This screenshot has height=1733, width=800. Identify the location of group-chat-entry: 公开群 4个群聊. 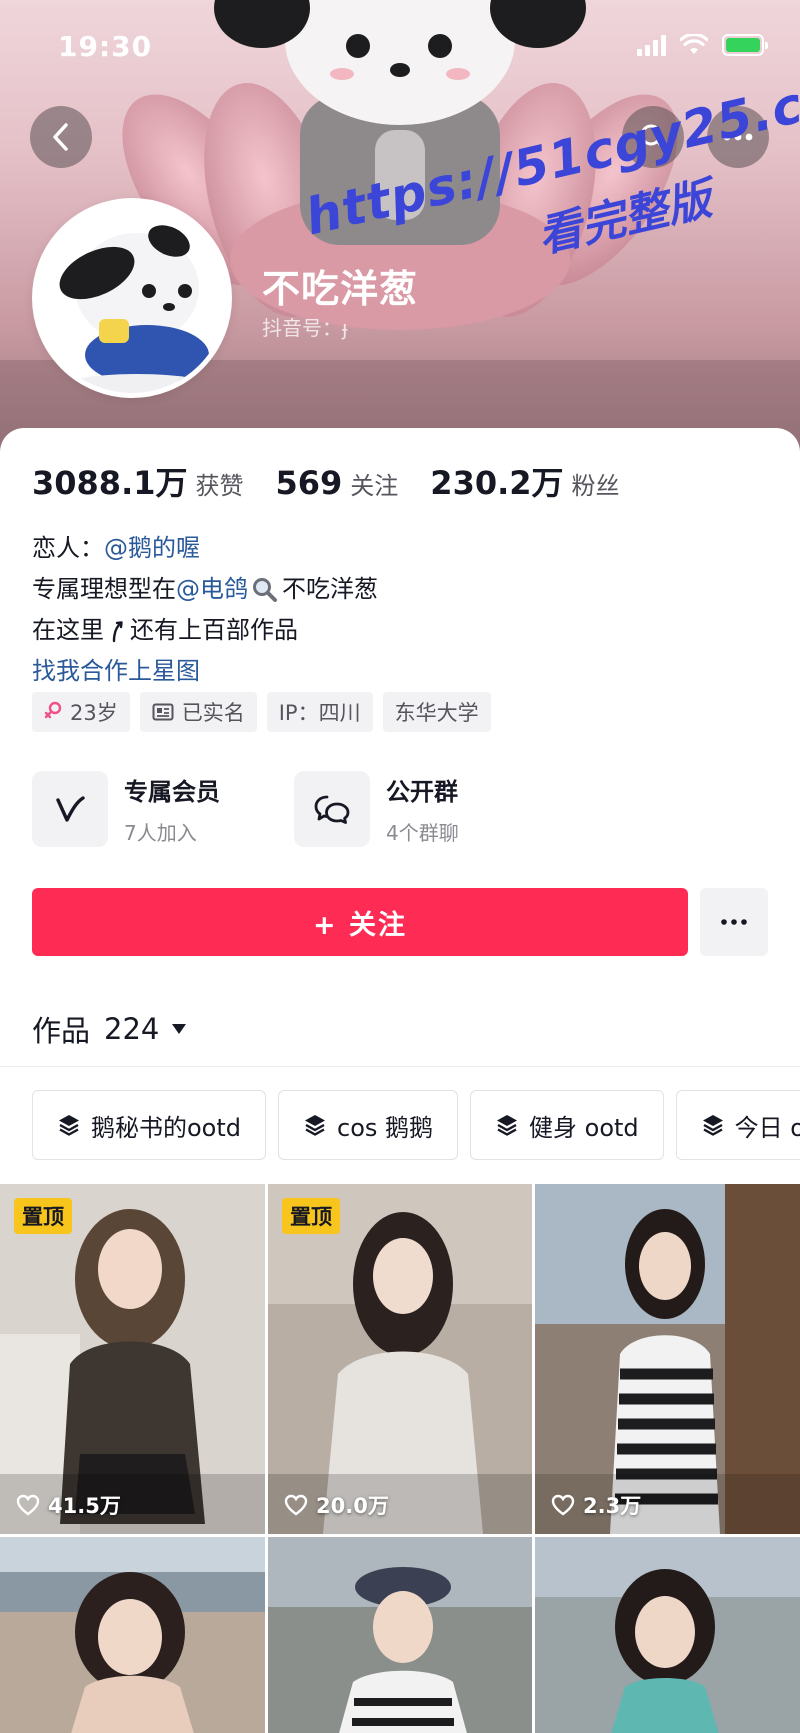
(376, 809).